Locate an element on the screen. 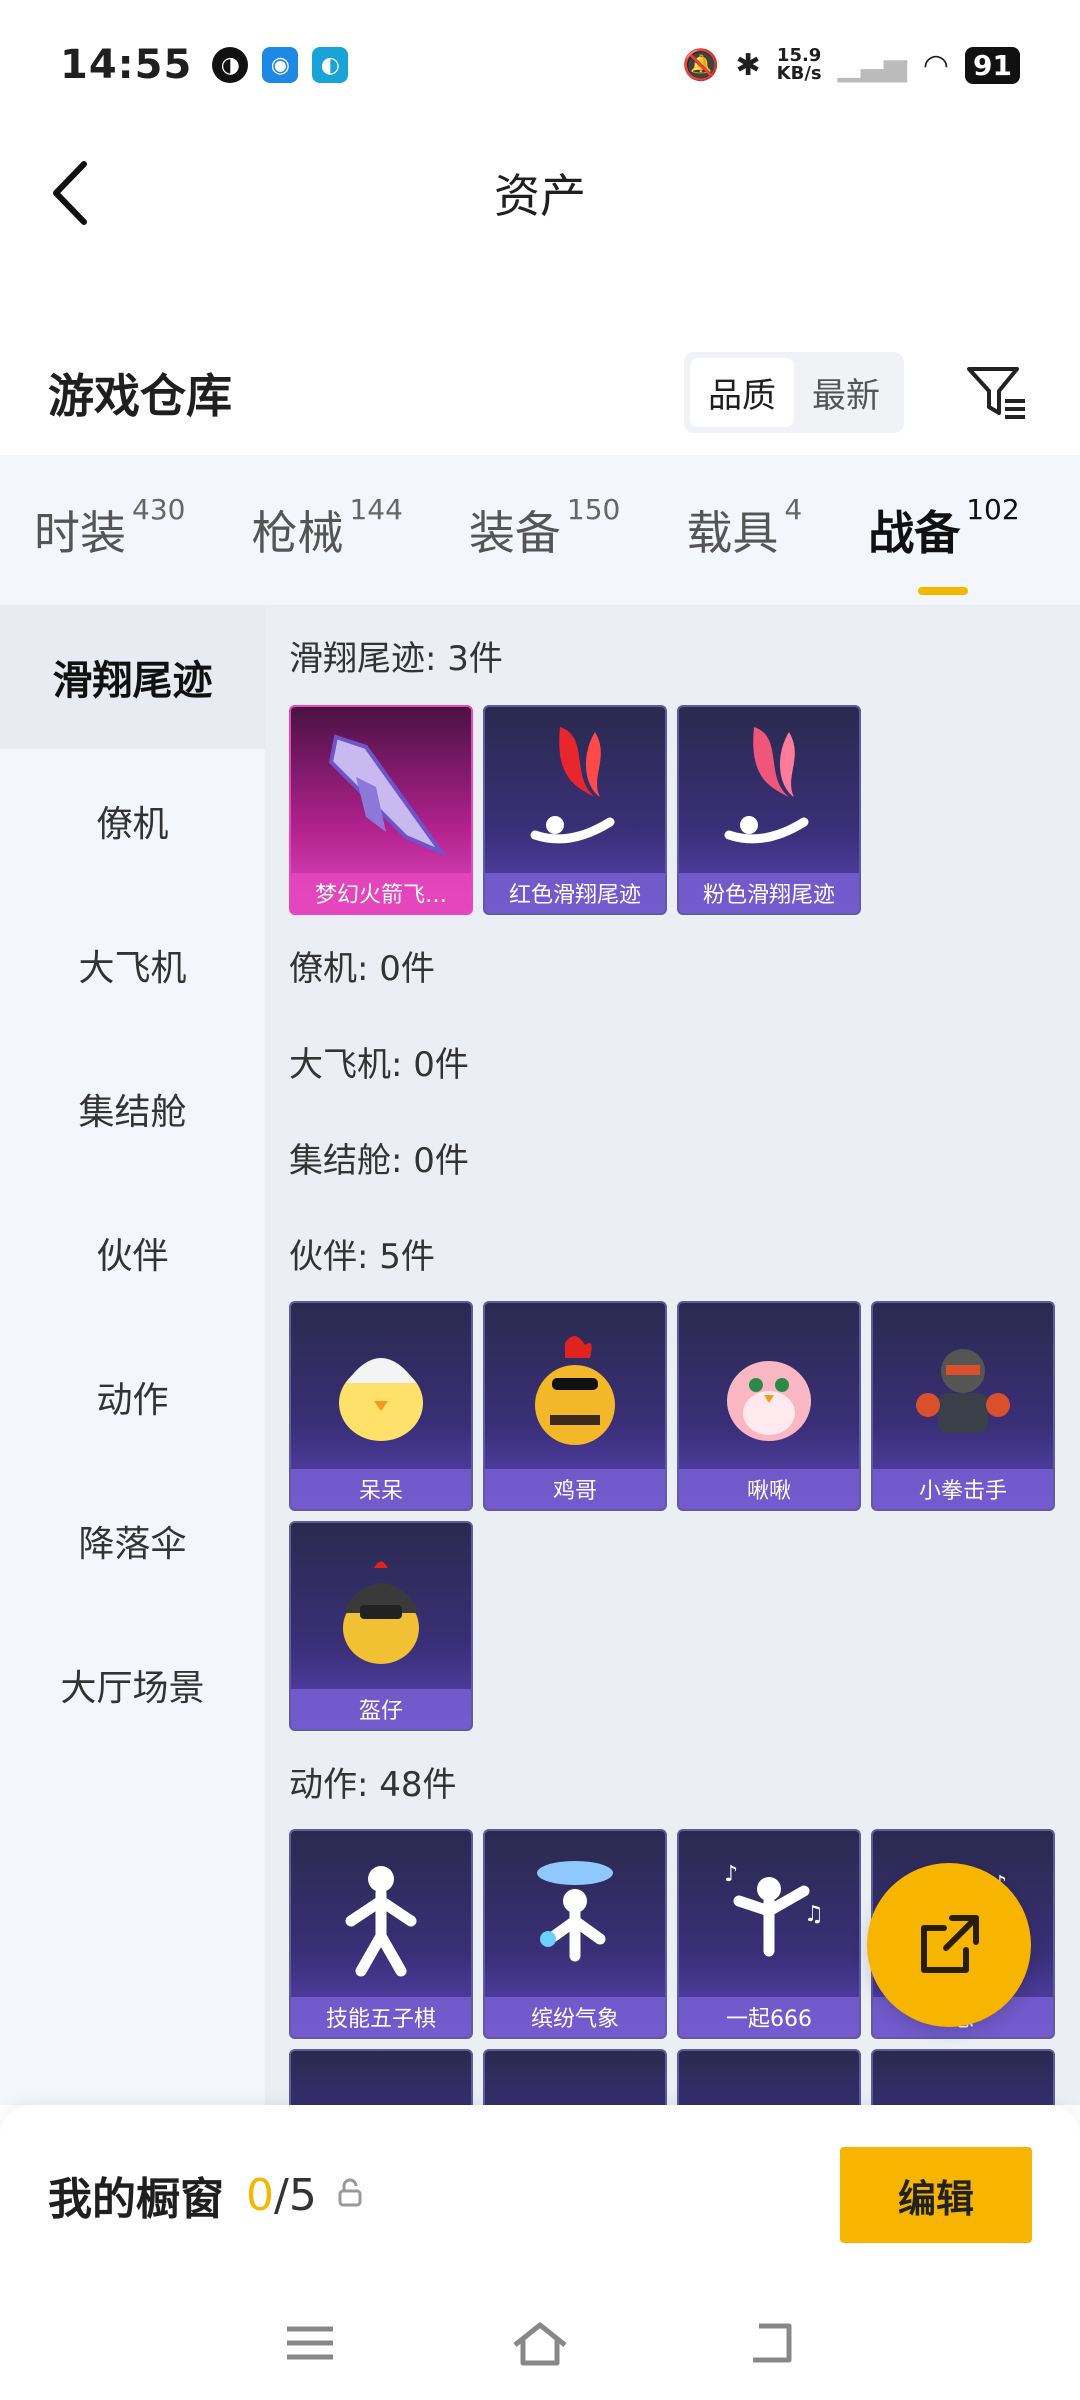 The image size is (1080, 2400). sort-option-newest: 最新 is located at coordinates (846, 392).